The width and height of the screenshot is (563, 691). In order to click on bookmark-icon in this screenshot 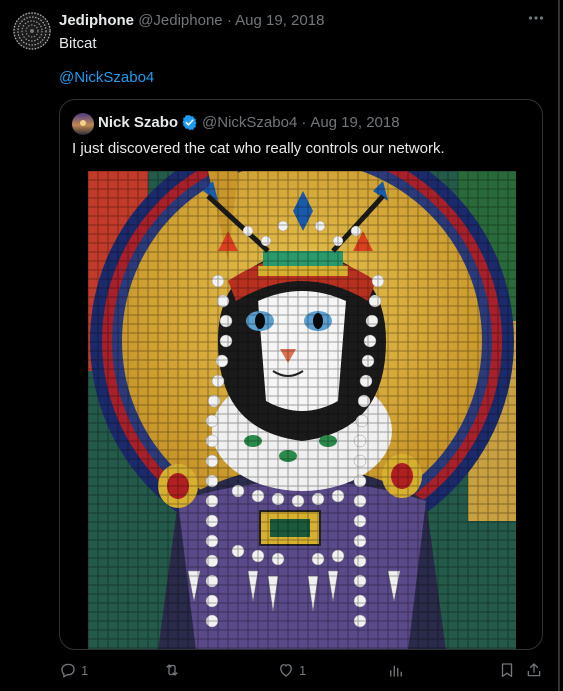, I will do `click(507, 670)`.